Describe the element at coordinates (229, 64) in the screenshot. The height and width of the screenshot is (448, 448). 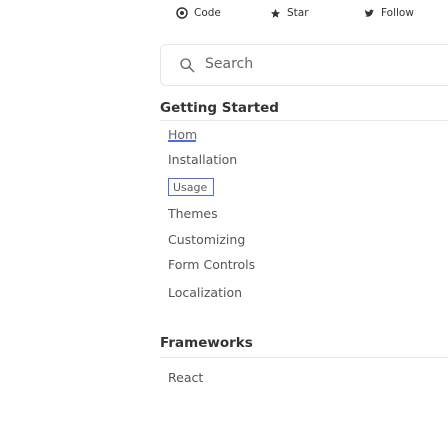
I see `search-input: Search` at that location.